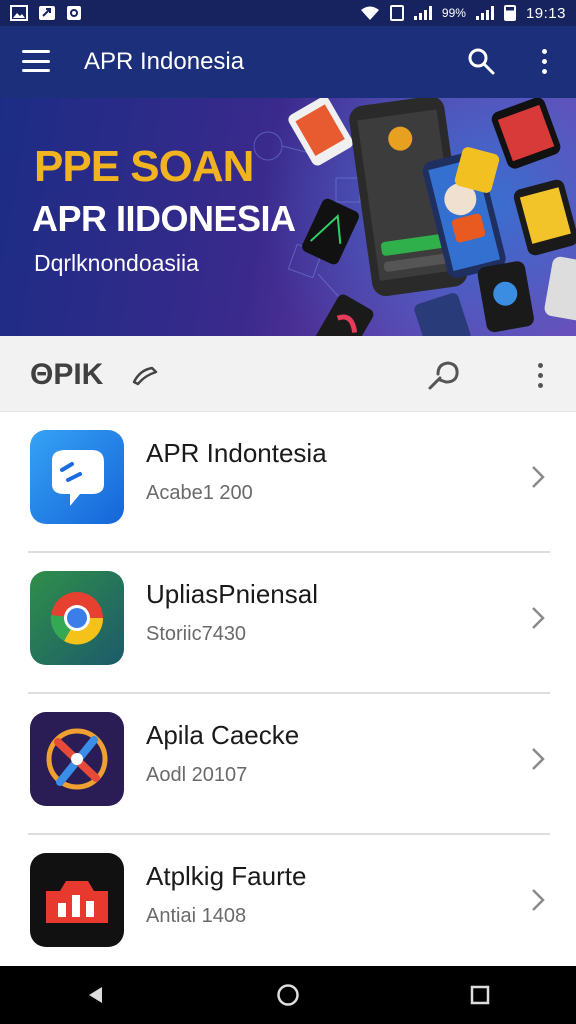 Image resolution: width=576 pixels, height=1024 pixels. I want to click on wifi-icon, so click(369, 13).